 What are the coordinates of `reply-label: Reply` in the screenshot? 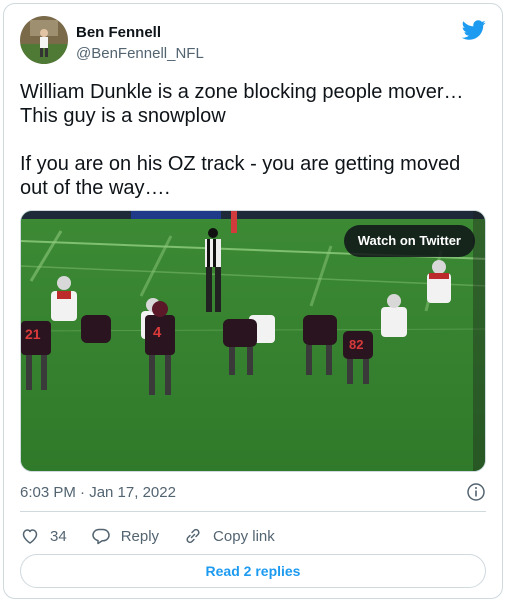 It's located at (140, 536).